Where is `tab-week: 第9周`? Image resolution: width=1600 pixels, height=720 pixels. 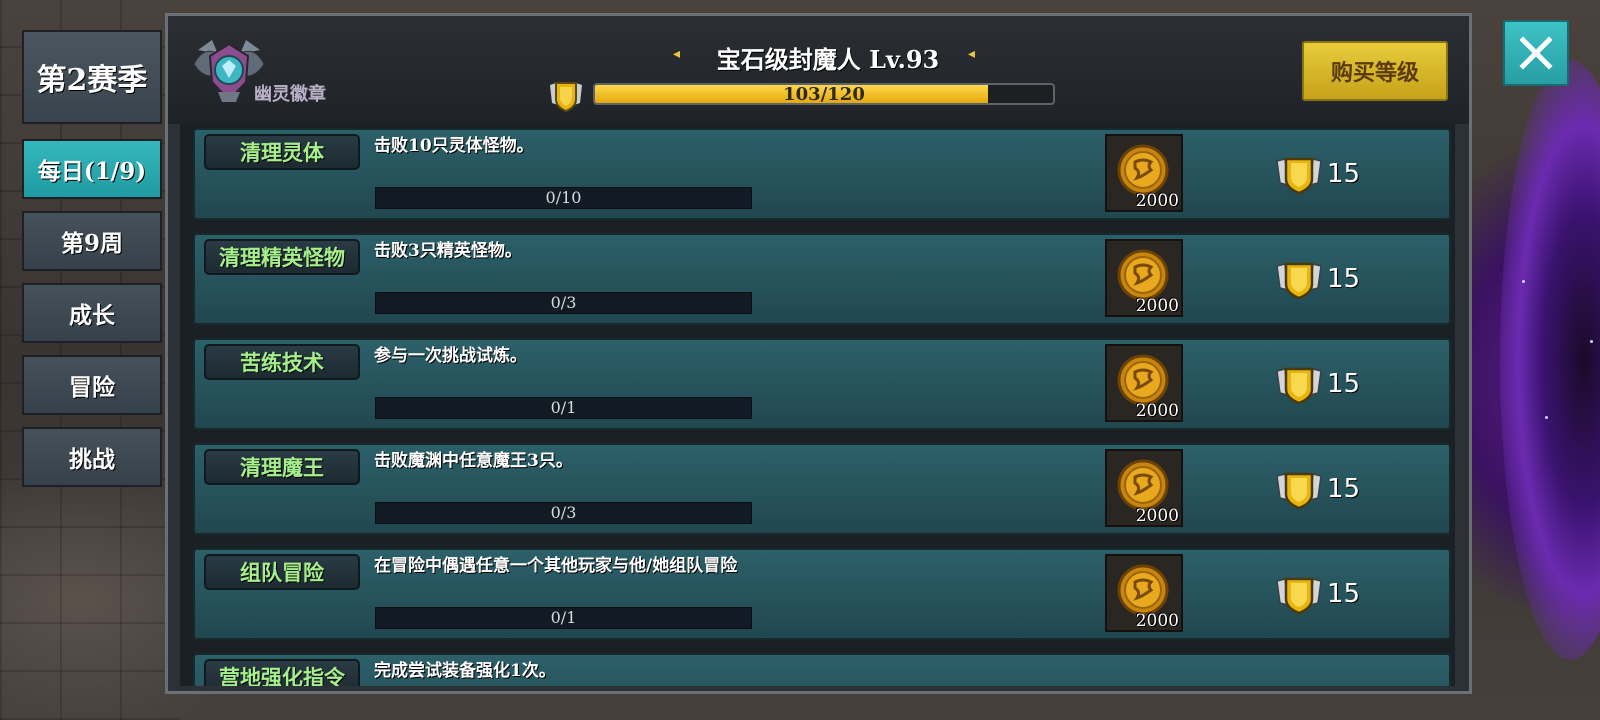 tab-week: 第9周 is located at coordinates (92, 241).